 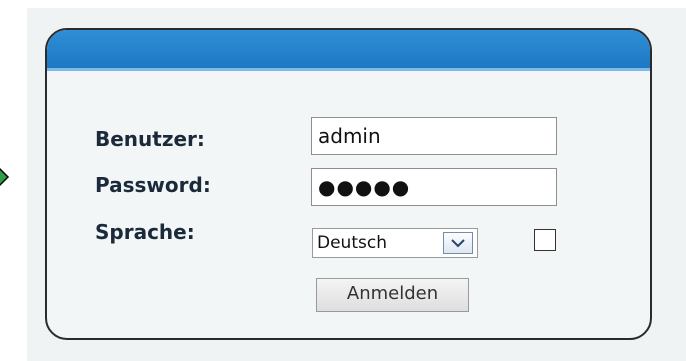 I want to click on login-header-stripe, so click(x=348, y=69).